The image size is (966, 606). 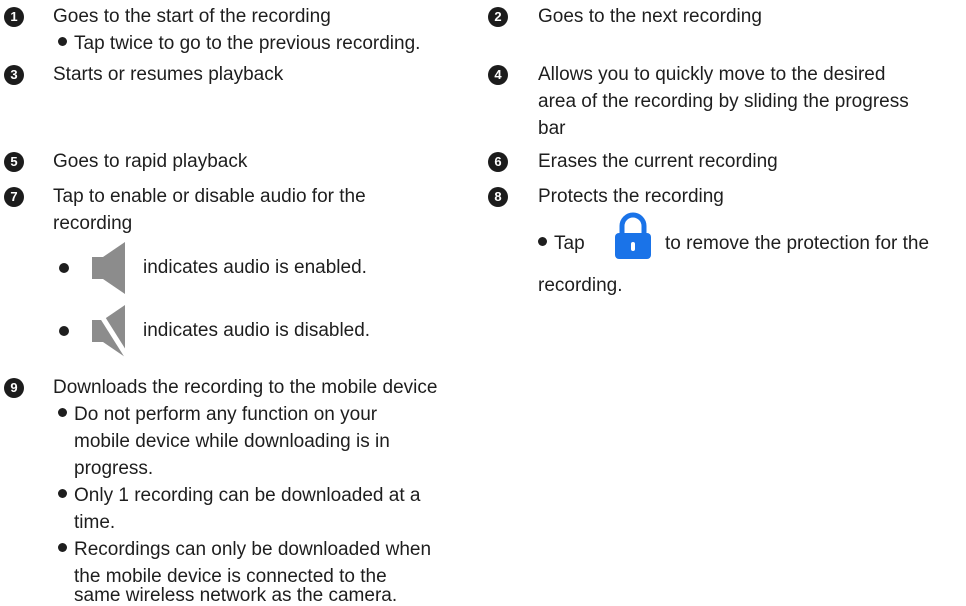 What do you see at coordinates (498, 162) in the screenshot?
I see `step-number-6: 6` at bounding box center [498, 162].